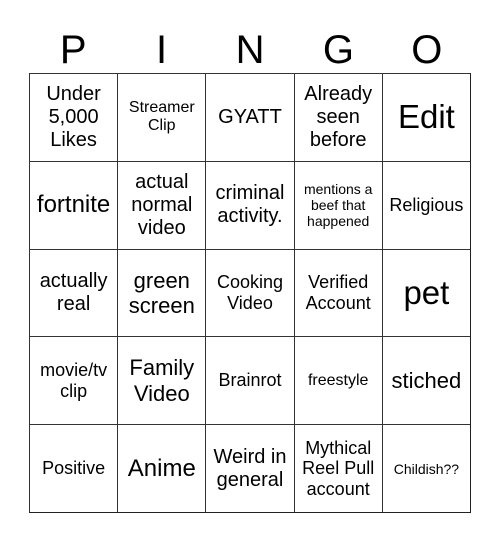 Image resolution: width=500 pixels, height=544 pixels. Describe the element at coordinates (249, 380) in the screenshot. I see `bingo-cell: Brainrot` at that location.